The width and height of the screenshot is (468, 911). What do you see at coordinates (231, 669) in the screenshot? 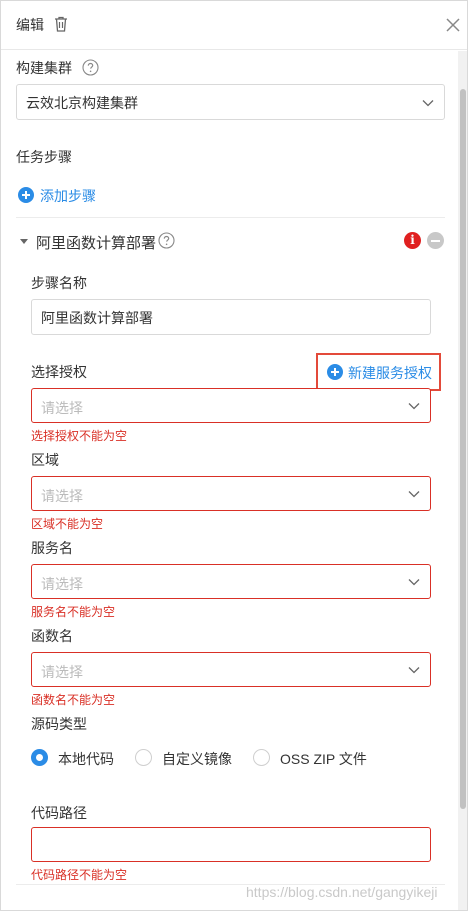
I see `function-select: 请选择` at bounding box center [231, 669].